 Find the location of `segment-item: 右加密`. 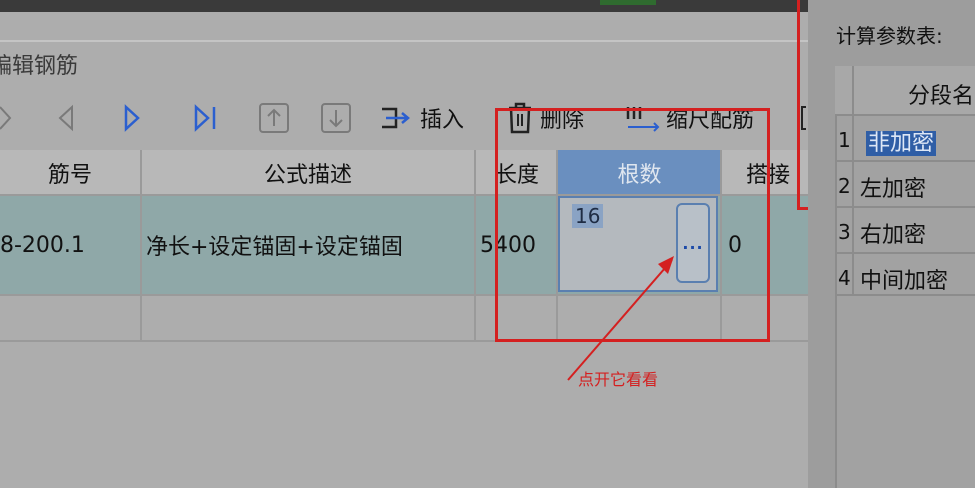

segment-item: 右加密 is located at coordinates (893, 233).